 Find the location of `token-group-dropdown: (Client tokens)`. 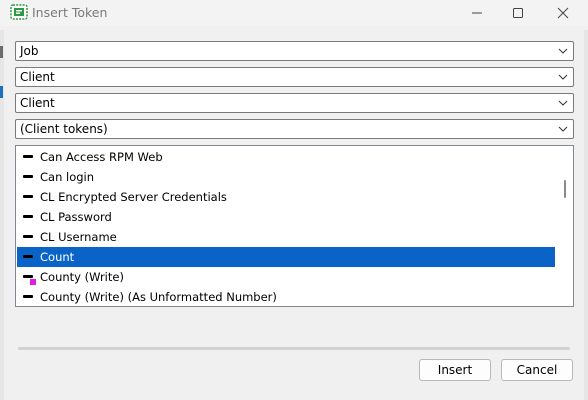

token-group-dropdown: (Client tokens) is located at coordinates (294, 129).